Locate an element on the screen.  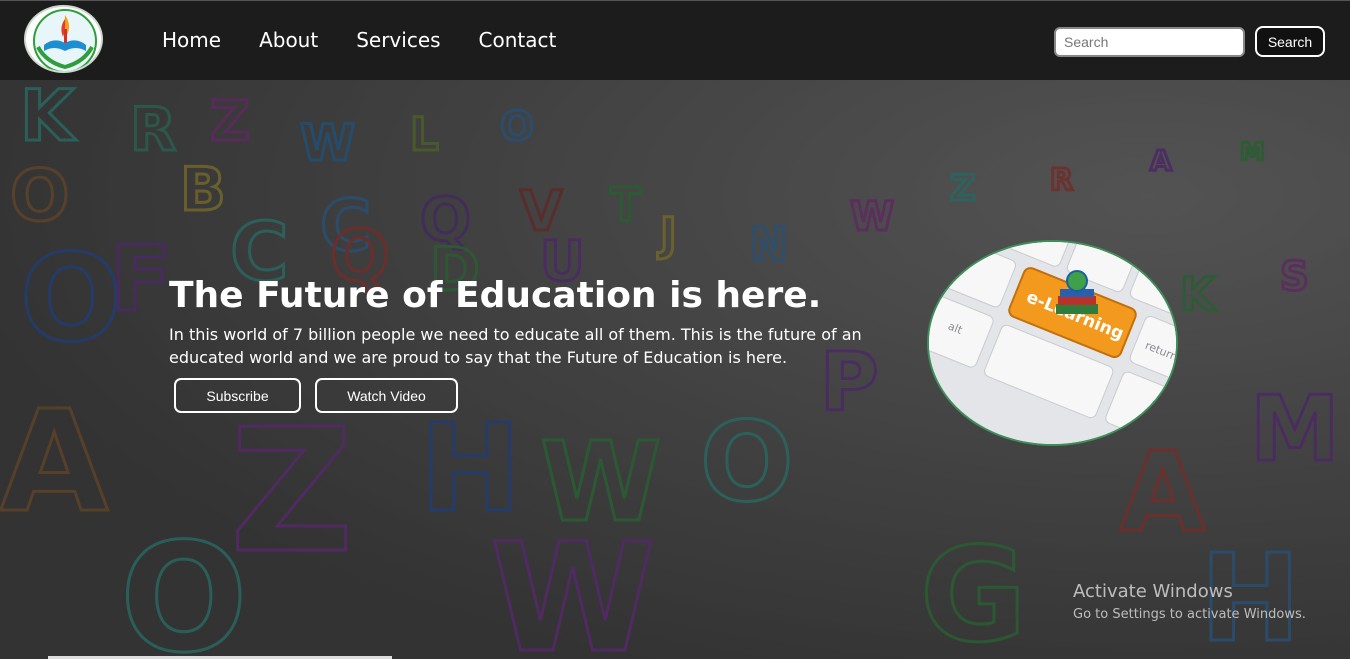
site-logo is located at coordinates (63, 39).